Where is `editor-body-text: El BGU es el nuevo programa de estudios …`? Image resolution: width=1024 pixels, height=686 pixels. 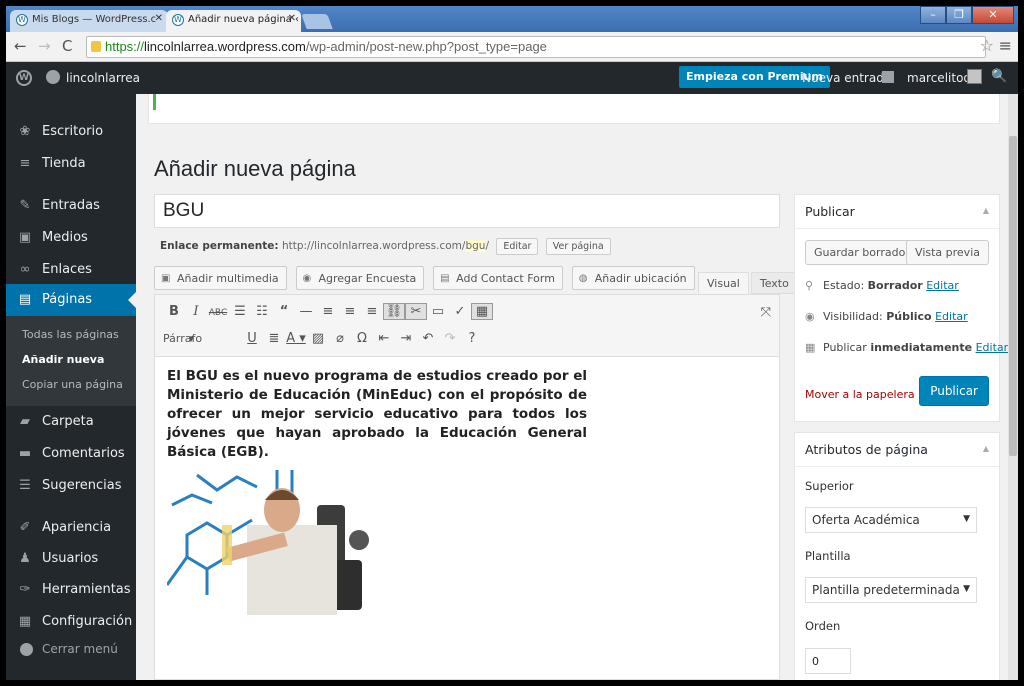
editor-body-text: El BGU es el nuevo programa de estudios … is located at coordinates (377, 414).